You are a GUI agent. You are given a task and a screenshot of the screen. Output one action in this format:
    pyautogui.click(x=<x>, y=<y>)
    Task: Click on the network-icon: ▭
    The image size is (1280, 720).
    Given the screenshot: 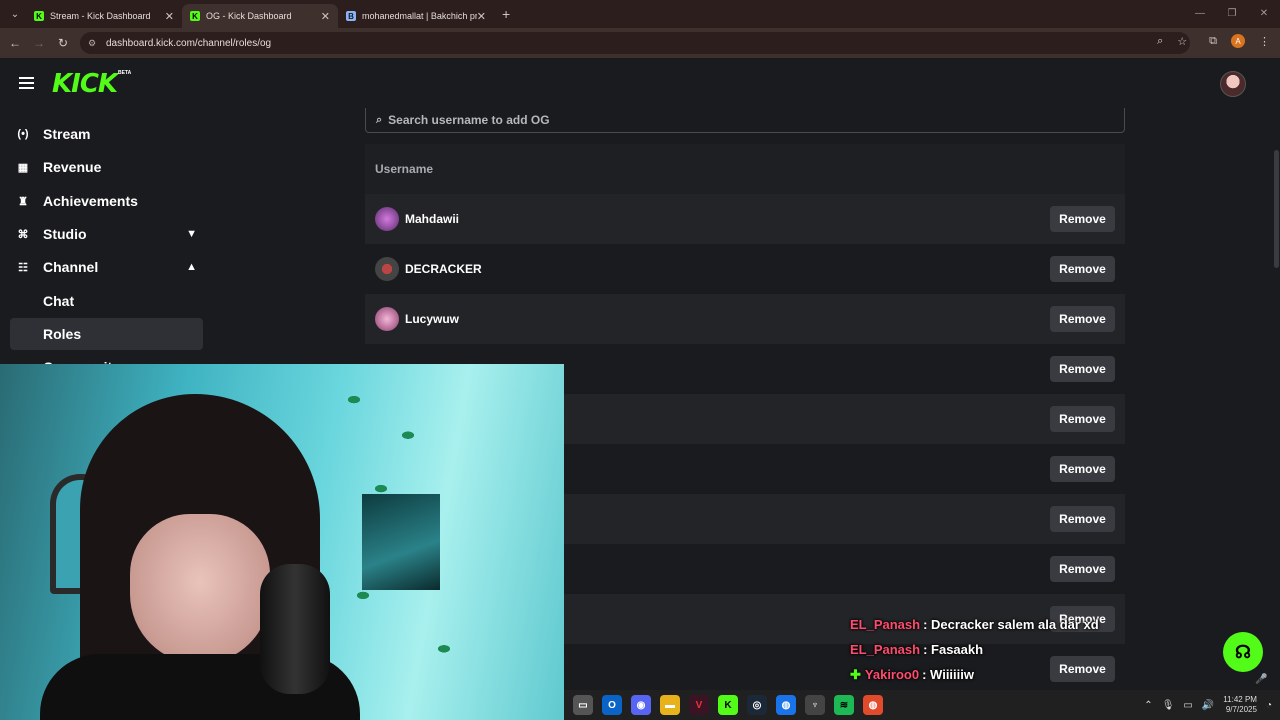 What is the action you would take?
    pyautogui.click(x=1187, y=705)
    